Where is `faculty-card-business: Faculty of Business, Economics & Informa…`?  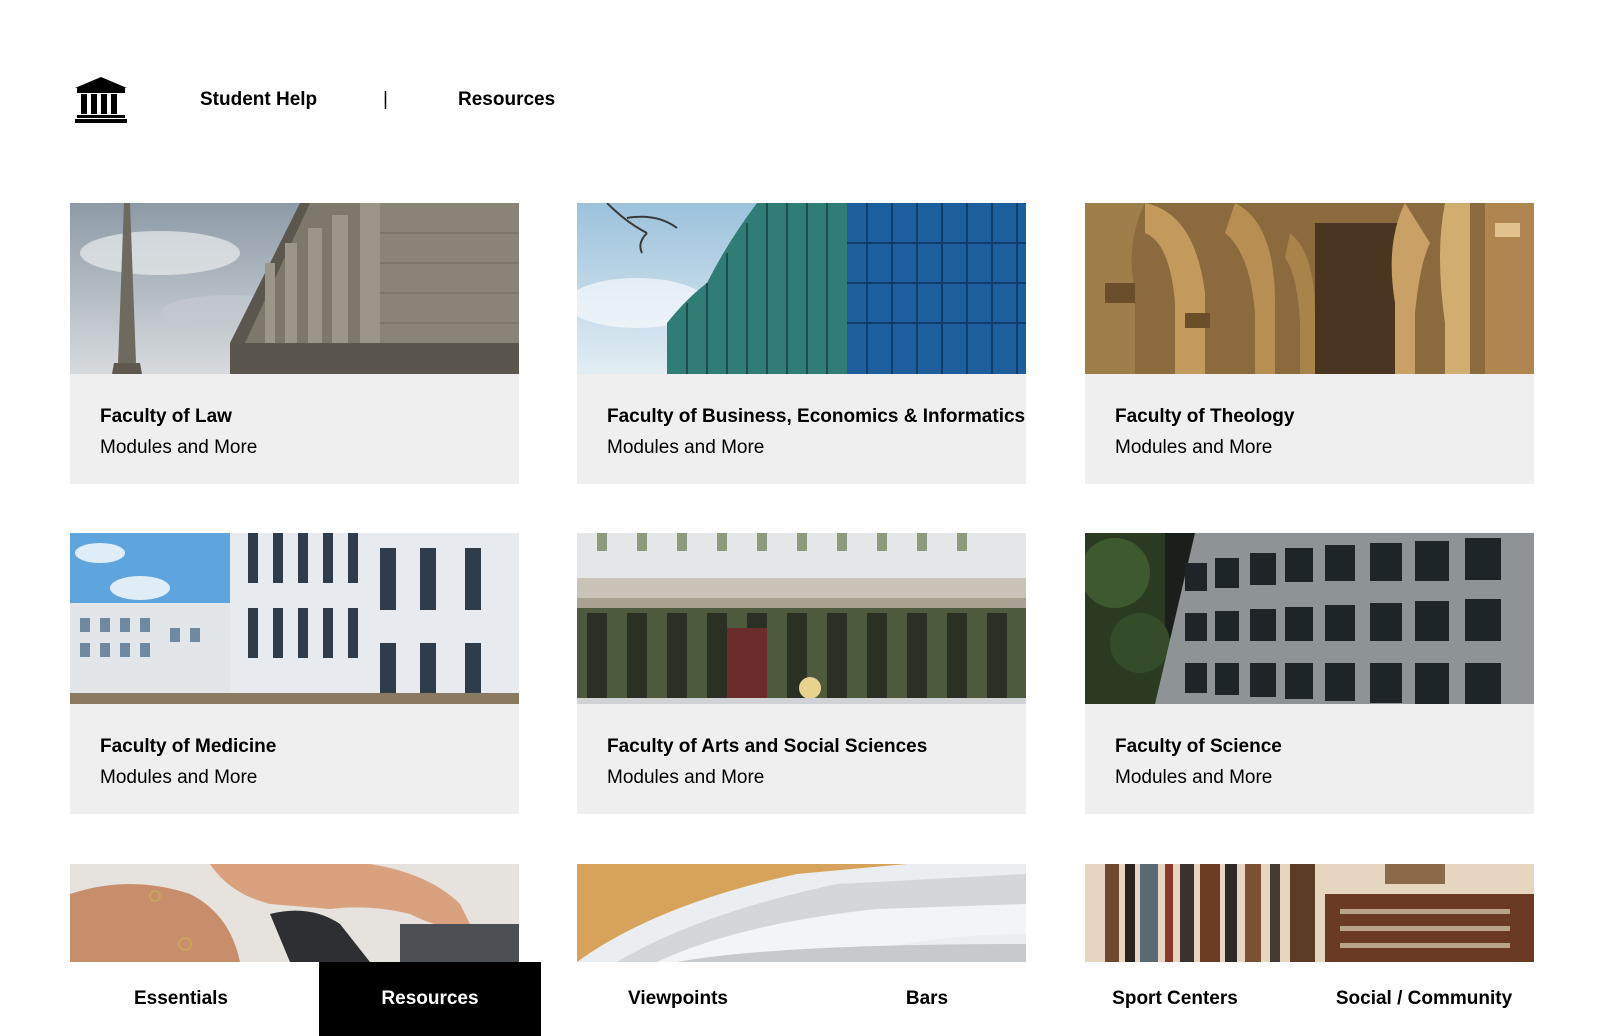
faculty-card-business: Faculty of Business, Economics & Informa… is located at coordinates (801, 343).